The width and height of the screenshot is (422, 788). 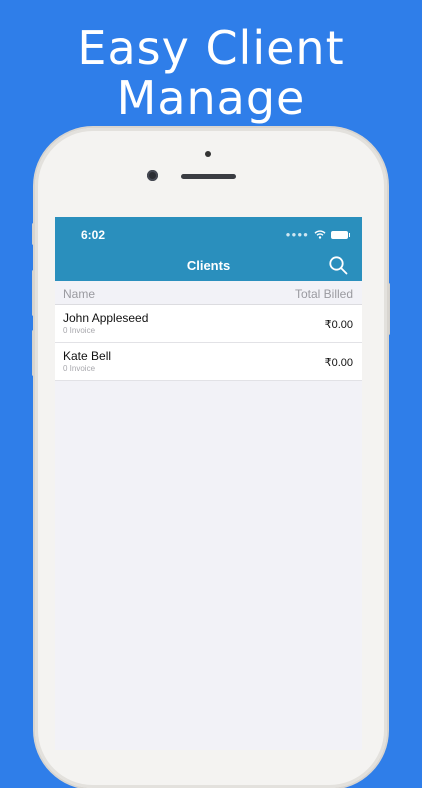 I want to click on client-name: John Appleseed, so click(x=106, y=318).